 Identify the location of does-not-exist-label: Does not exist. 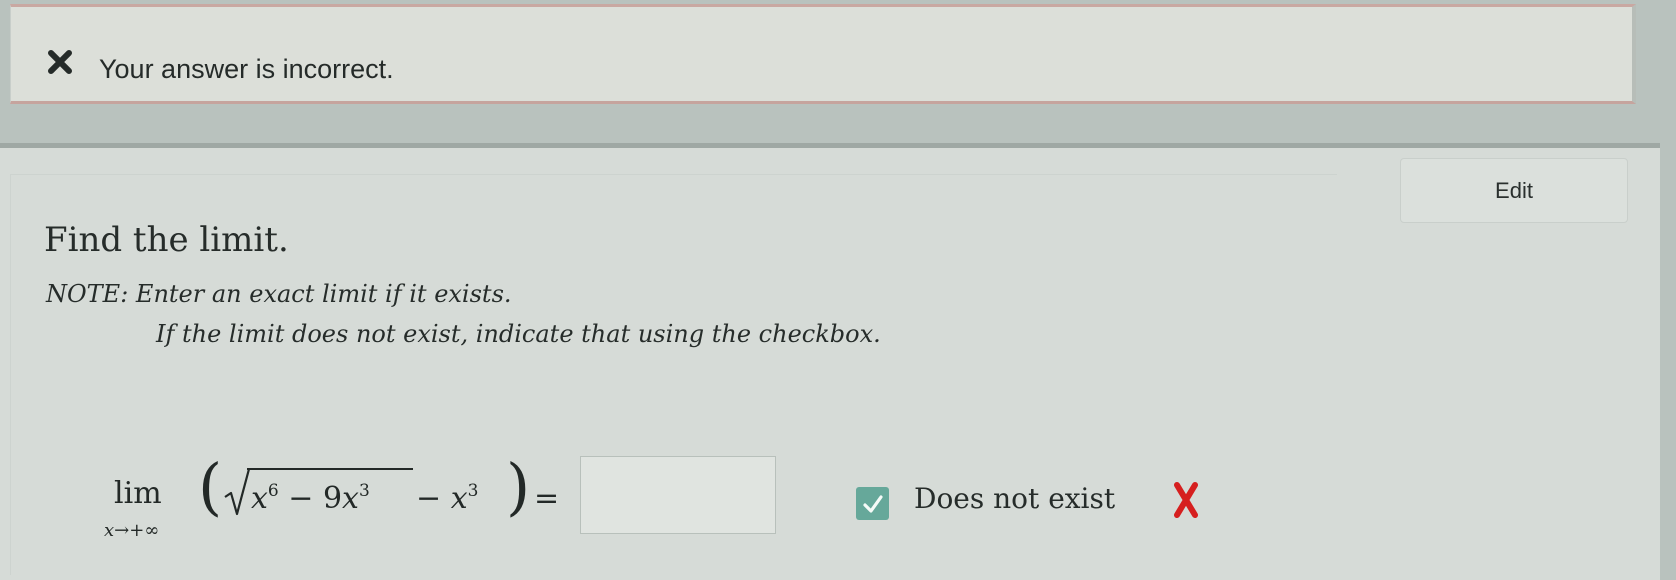
(1015, 498).